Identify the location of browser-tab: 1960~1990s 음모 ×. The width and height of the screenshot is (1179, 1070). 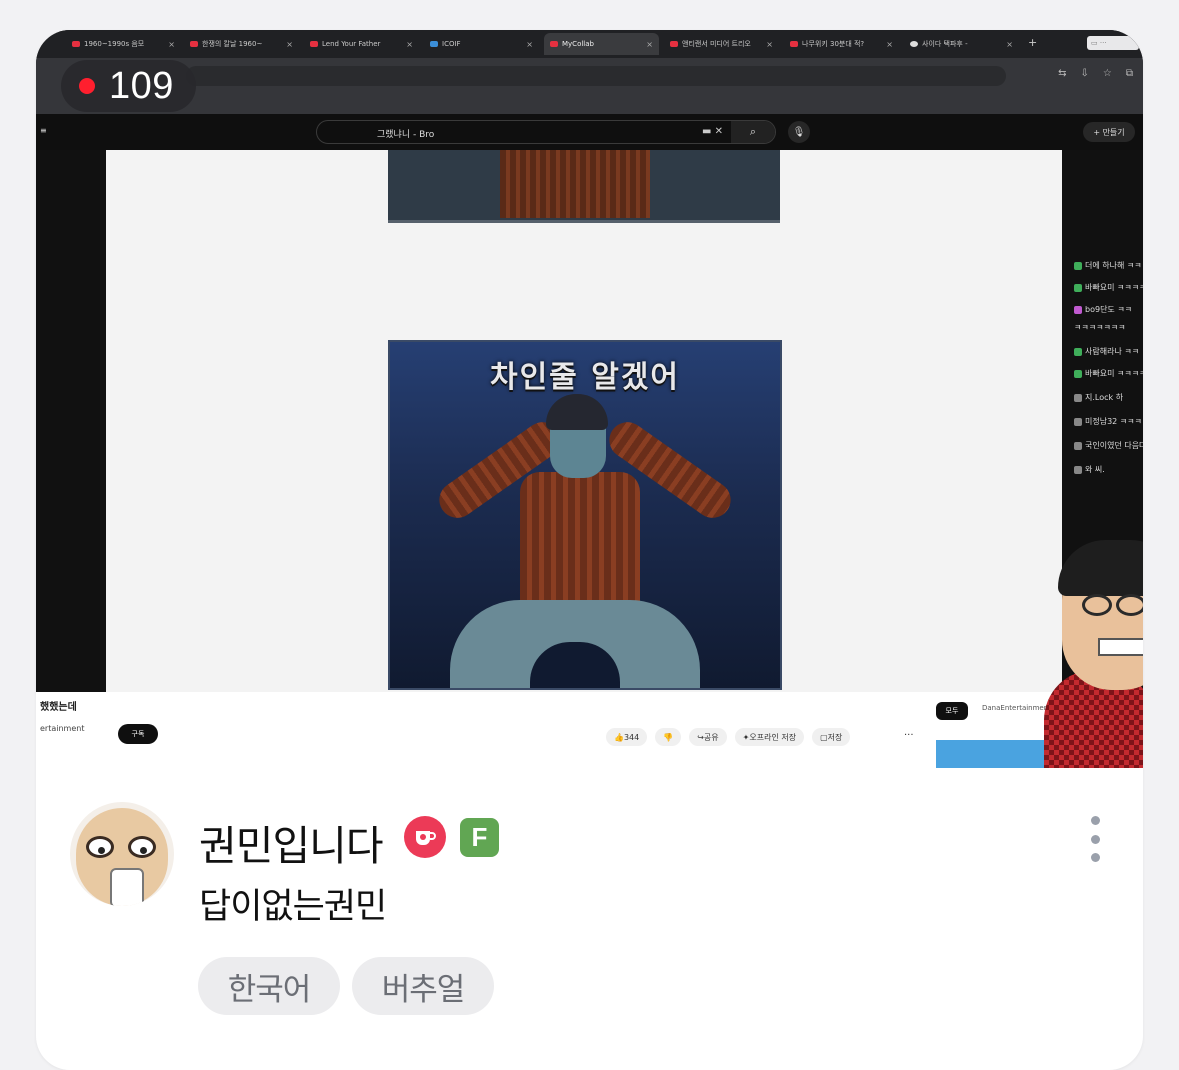
(123, 44).